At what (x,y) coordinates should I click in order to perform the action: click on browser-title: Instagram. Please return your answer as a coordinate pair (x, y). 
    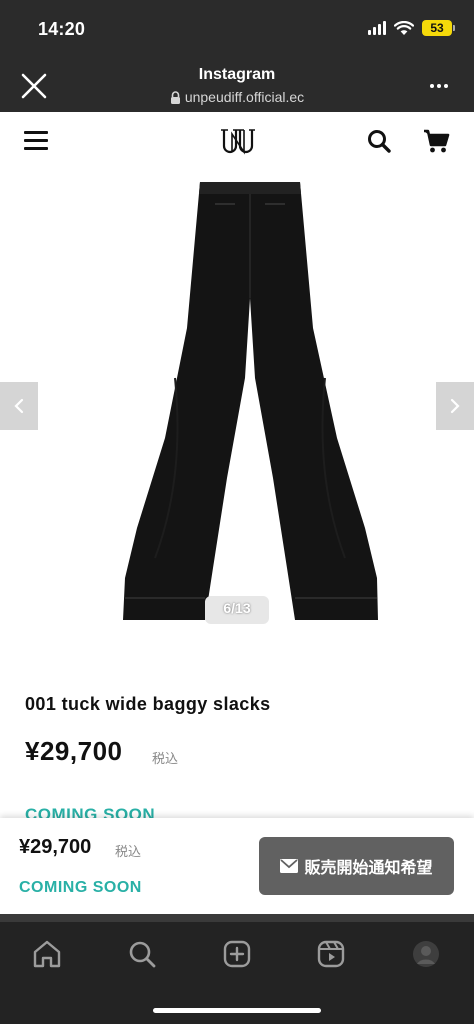
    Looking at the image, I should click on (237, 74).